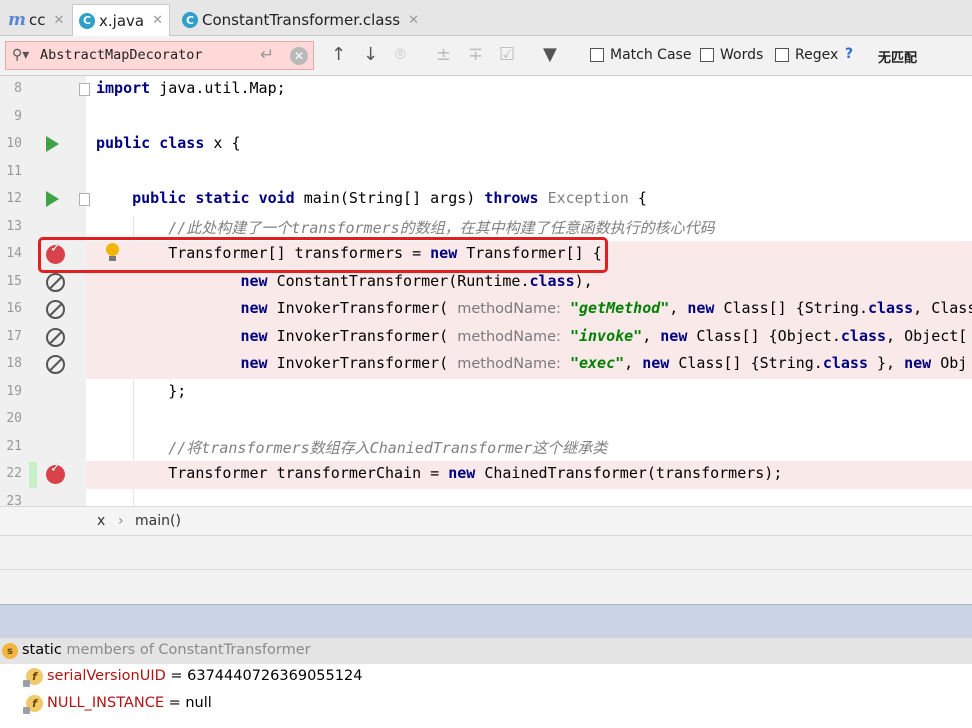 Image resolution: width=972 pixels, height=728 pixels. Describe the element at coordinates (898, 58) in the screenshot. I see `search-status: 无匹配` at that location.